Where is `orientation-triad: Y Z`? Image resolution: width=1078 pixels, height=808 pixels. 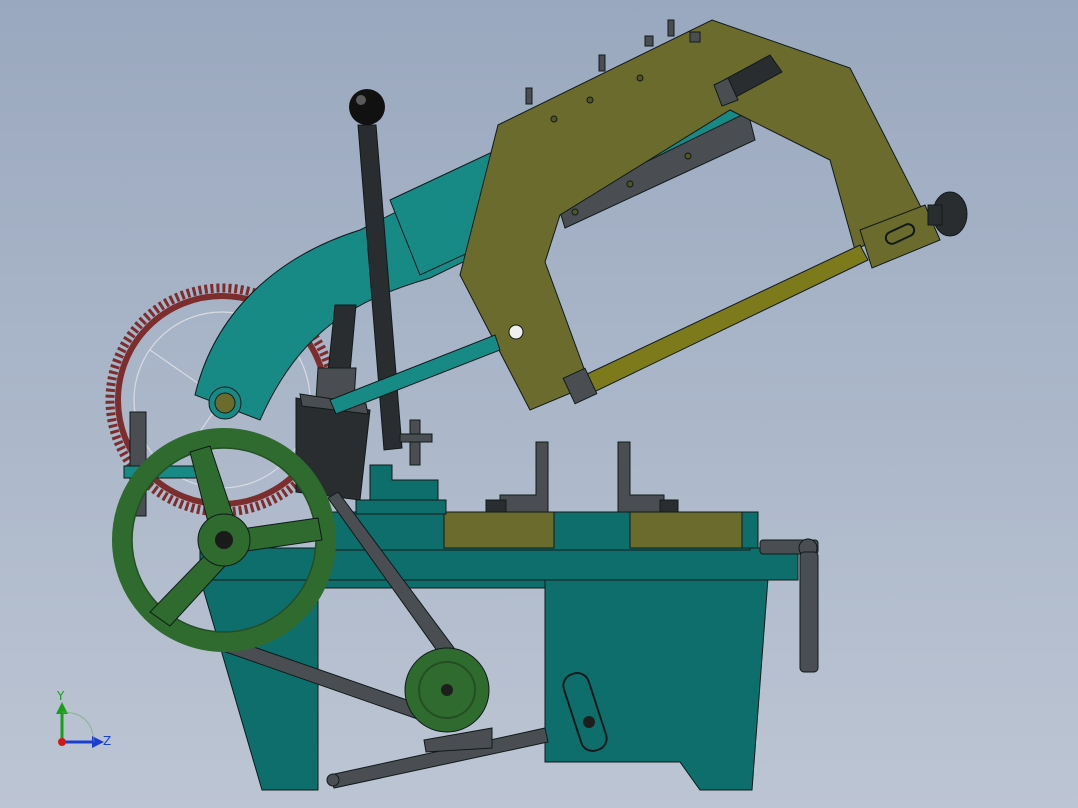 orientation-triad: Y Z is located at coordinates (83, 718).